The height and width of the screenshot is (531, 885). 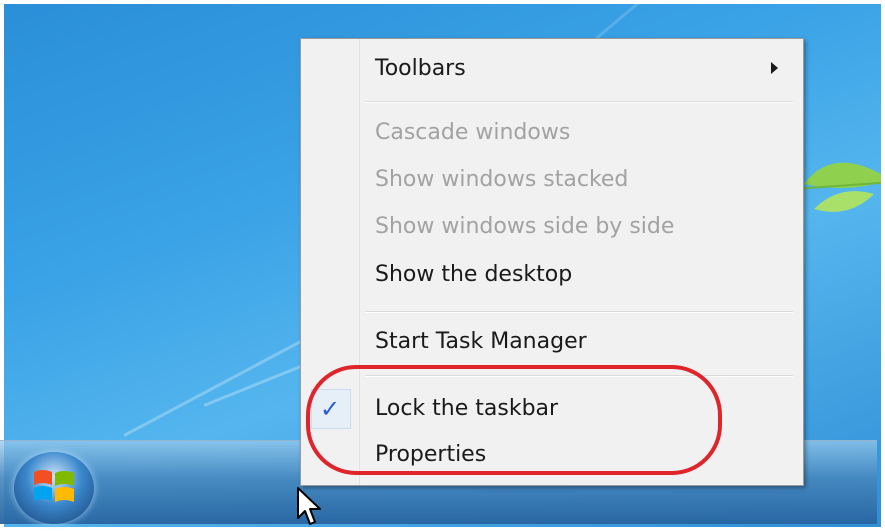 What do you see at coordinates (524, 227) in the screenshot?
I see `menu-item-show-windows-side-by-side: Show windows side by side` at bounding box center [524, 227].